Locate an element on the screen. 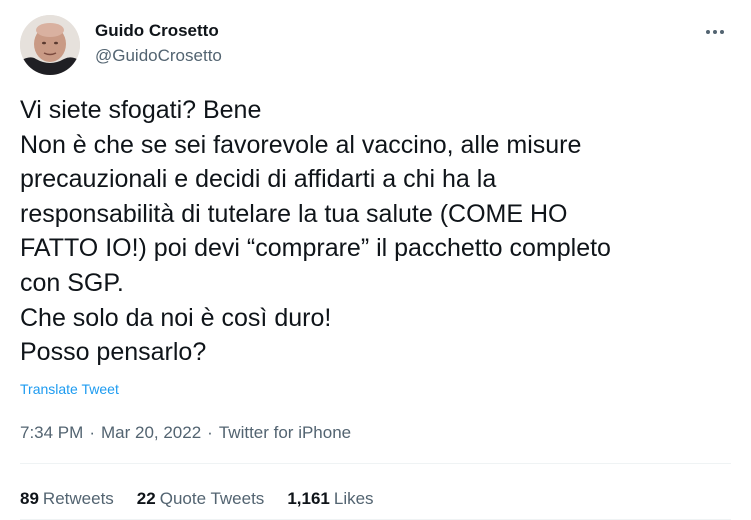 Image resolution: width=751 pixels, height=520 pixels. retweets-stat: 89 Retweets is located at coordinates (67, 499).